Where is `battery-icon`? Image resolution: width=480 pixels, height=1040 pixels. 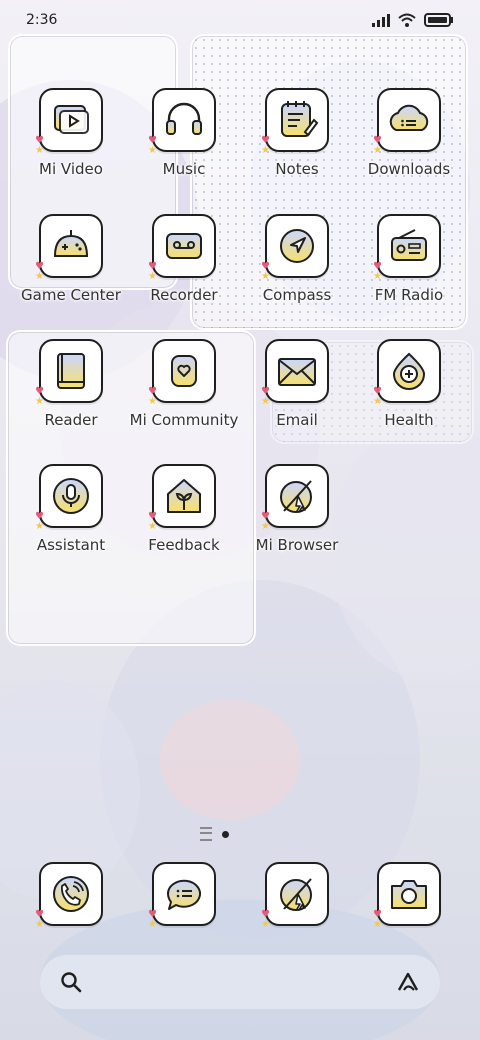
battery-icon is located at coordinates (439, 21).